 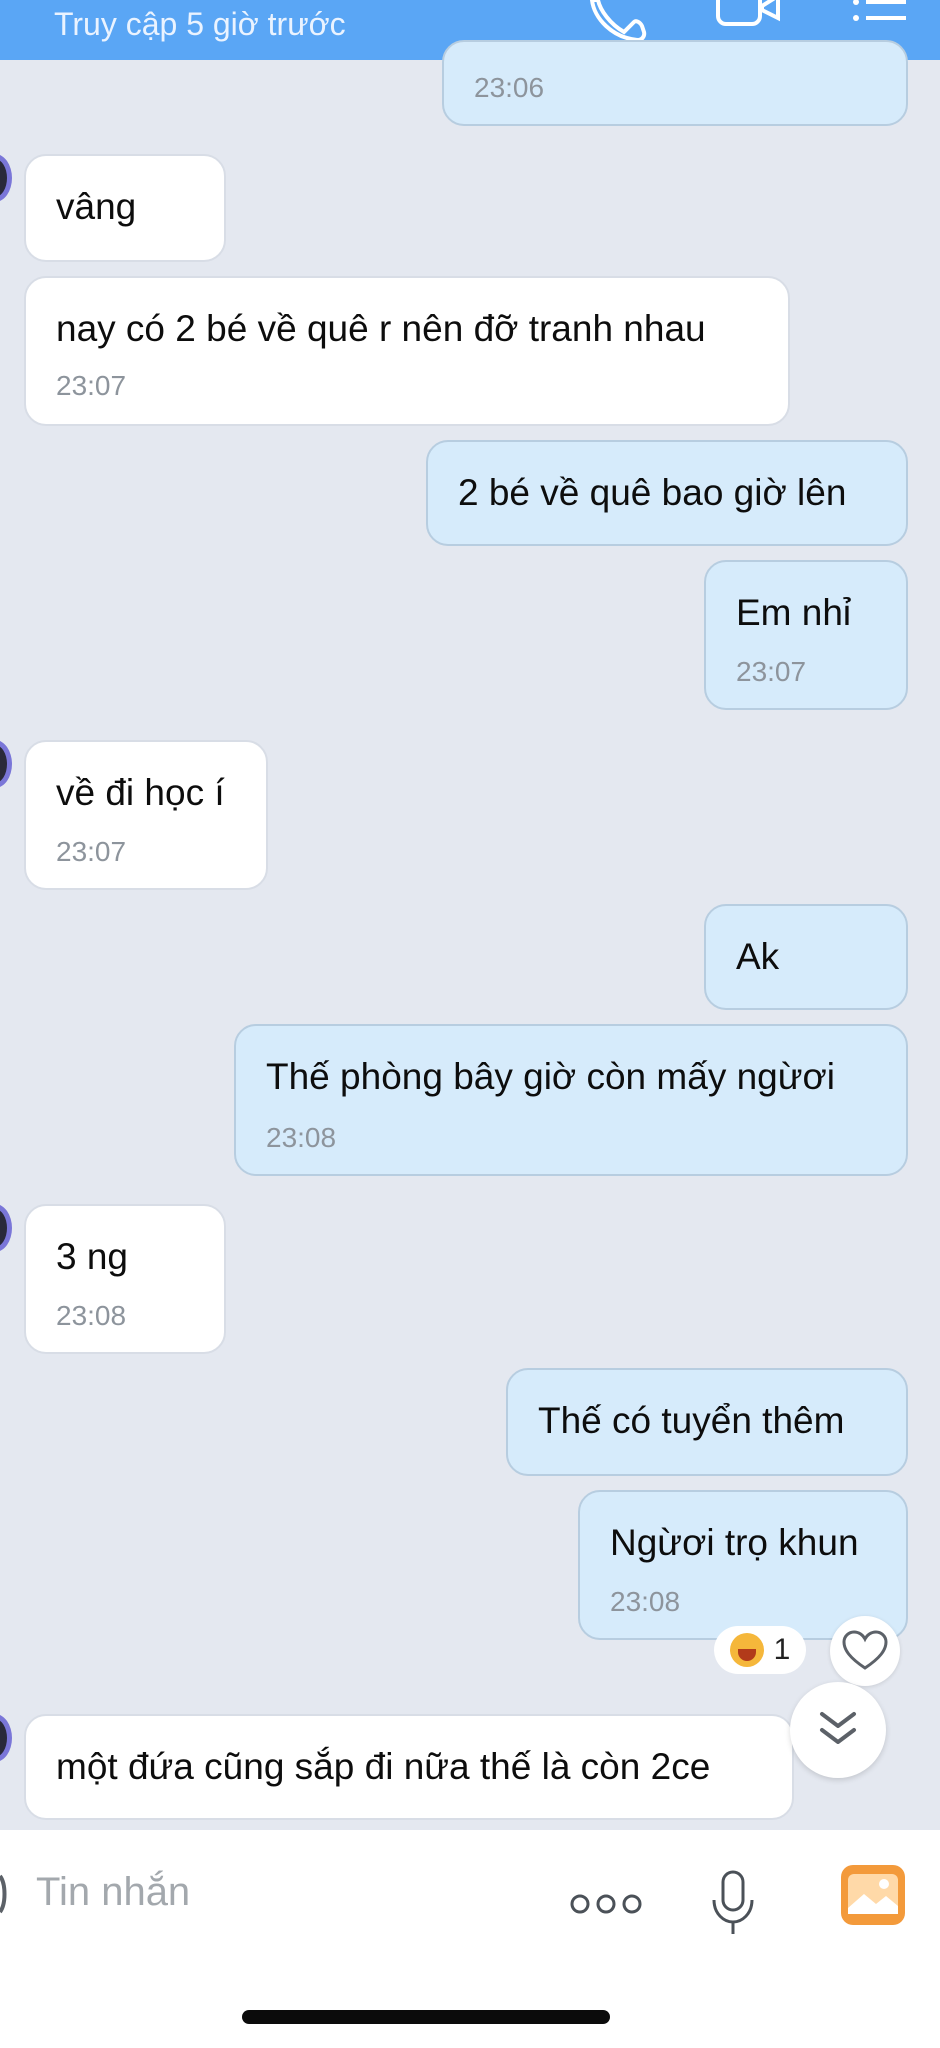 I want to click on message-bubble-outgoing: Em nhỉ 23:07, so click(x=806, y=635).